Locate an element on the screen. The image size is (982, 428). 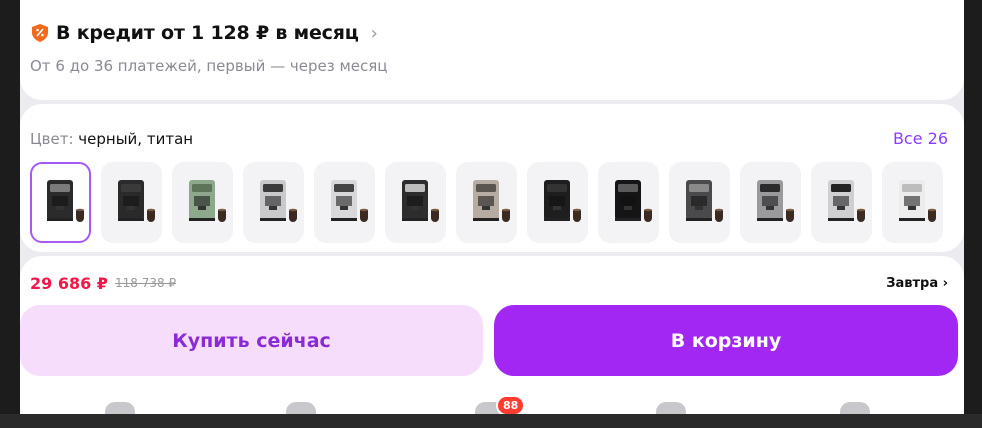
catalog-tab-icon is located at coordinates (301, 408).